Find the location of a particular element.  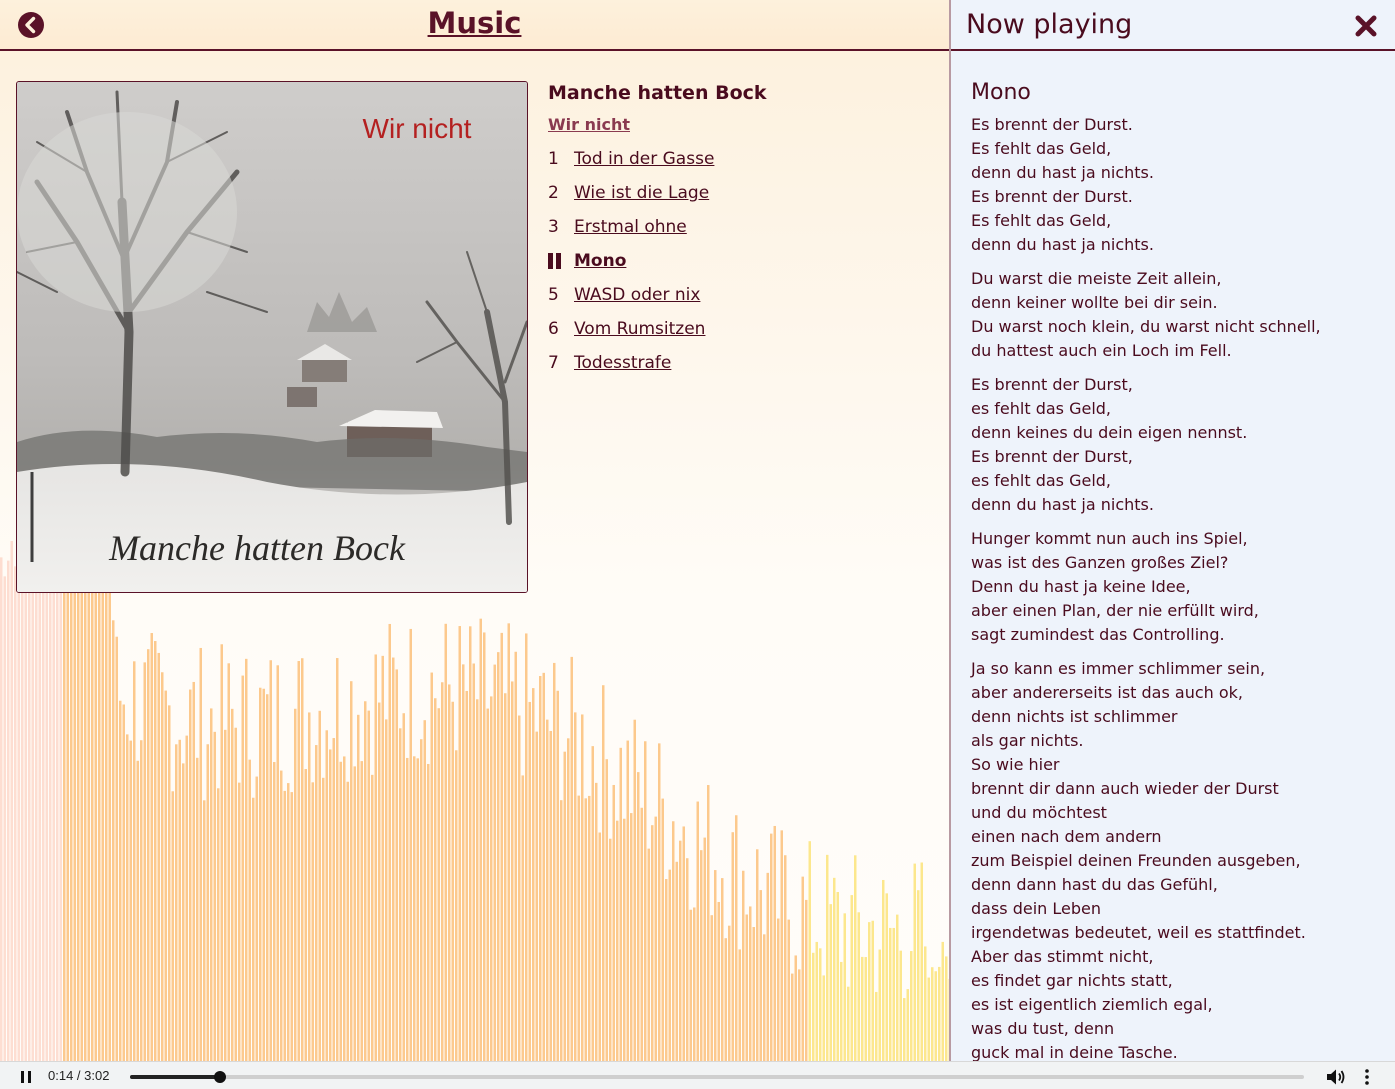

lyric-line: du hattest auch ein Loch im Fell. is located at coordinates (1101, 350).